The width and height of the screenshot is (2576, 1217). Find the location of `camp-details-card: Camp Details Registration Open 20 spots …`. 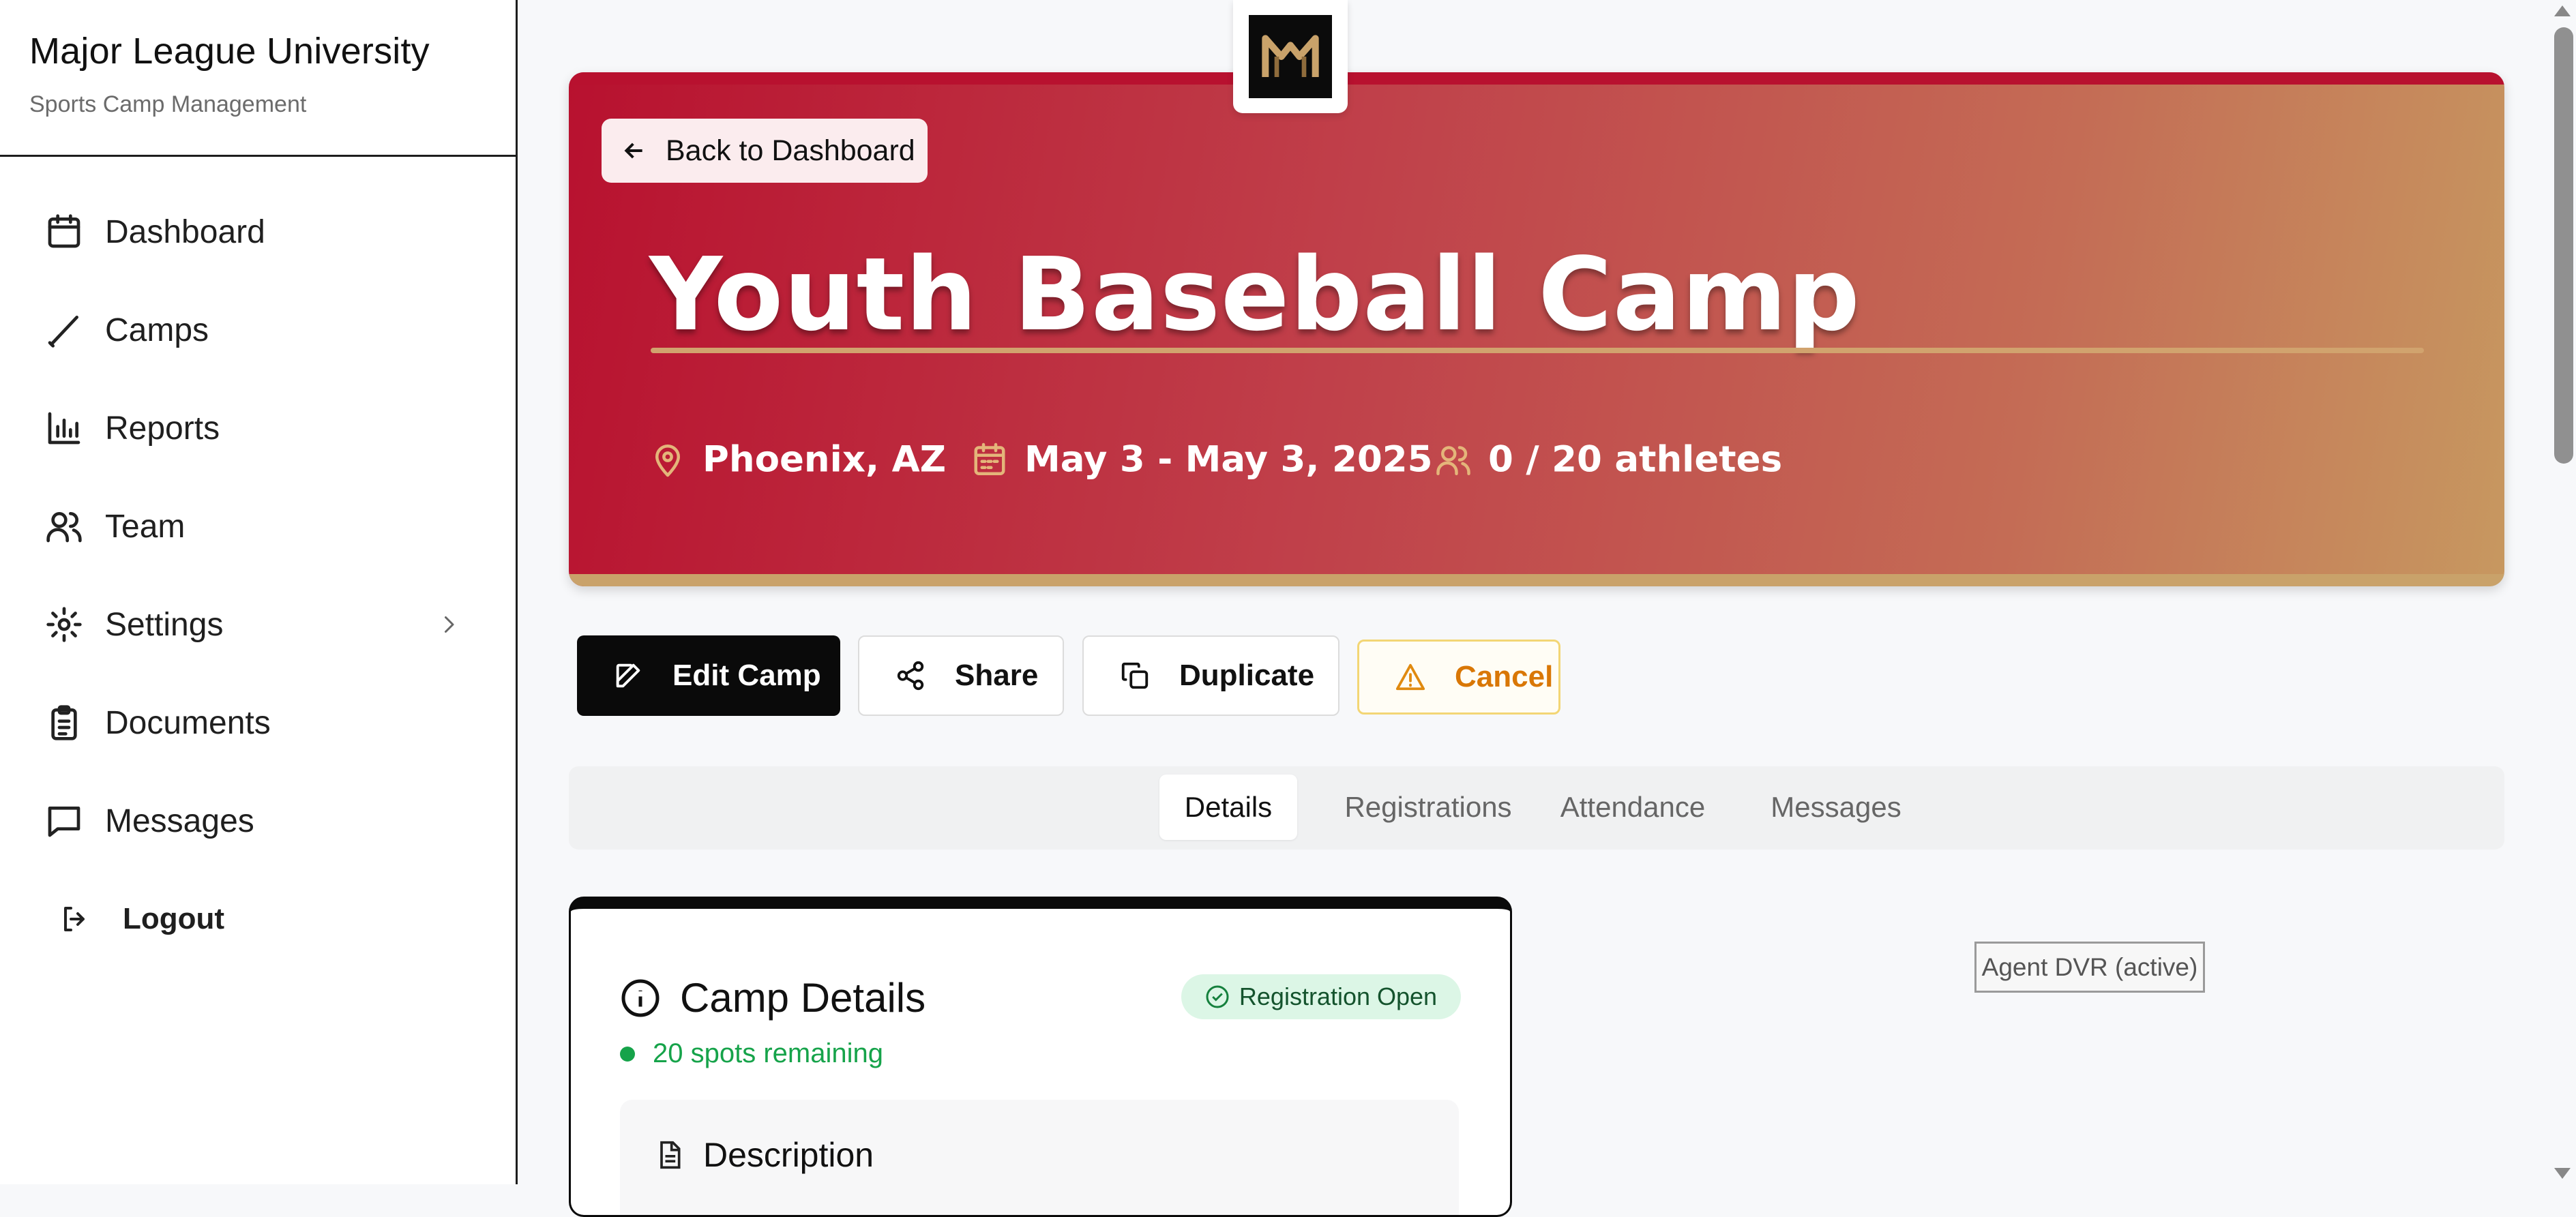

camp-details-card: Camp Details Registration Open 20 spots … is located at coordinates (1040, 1057).